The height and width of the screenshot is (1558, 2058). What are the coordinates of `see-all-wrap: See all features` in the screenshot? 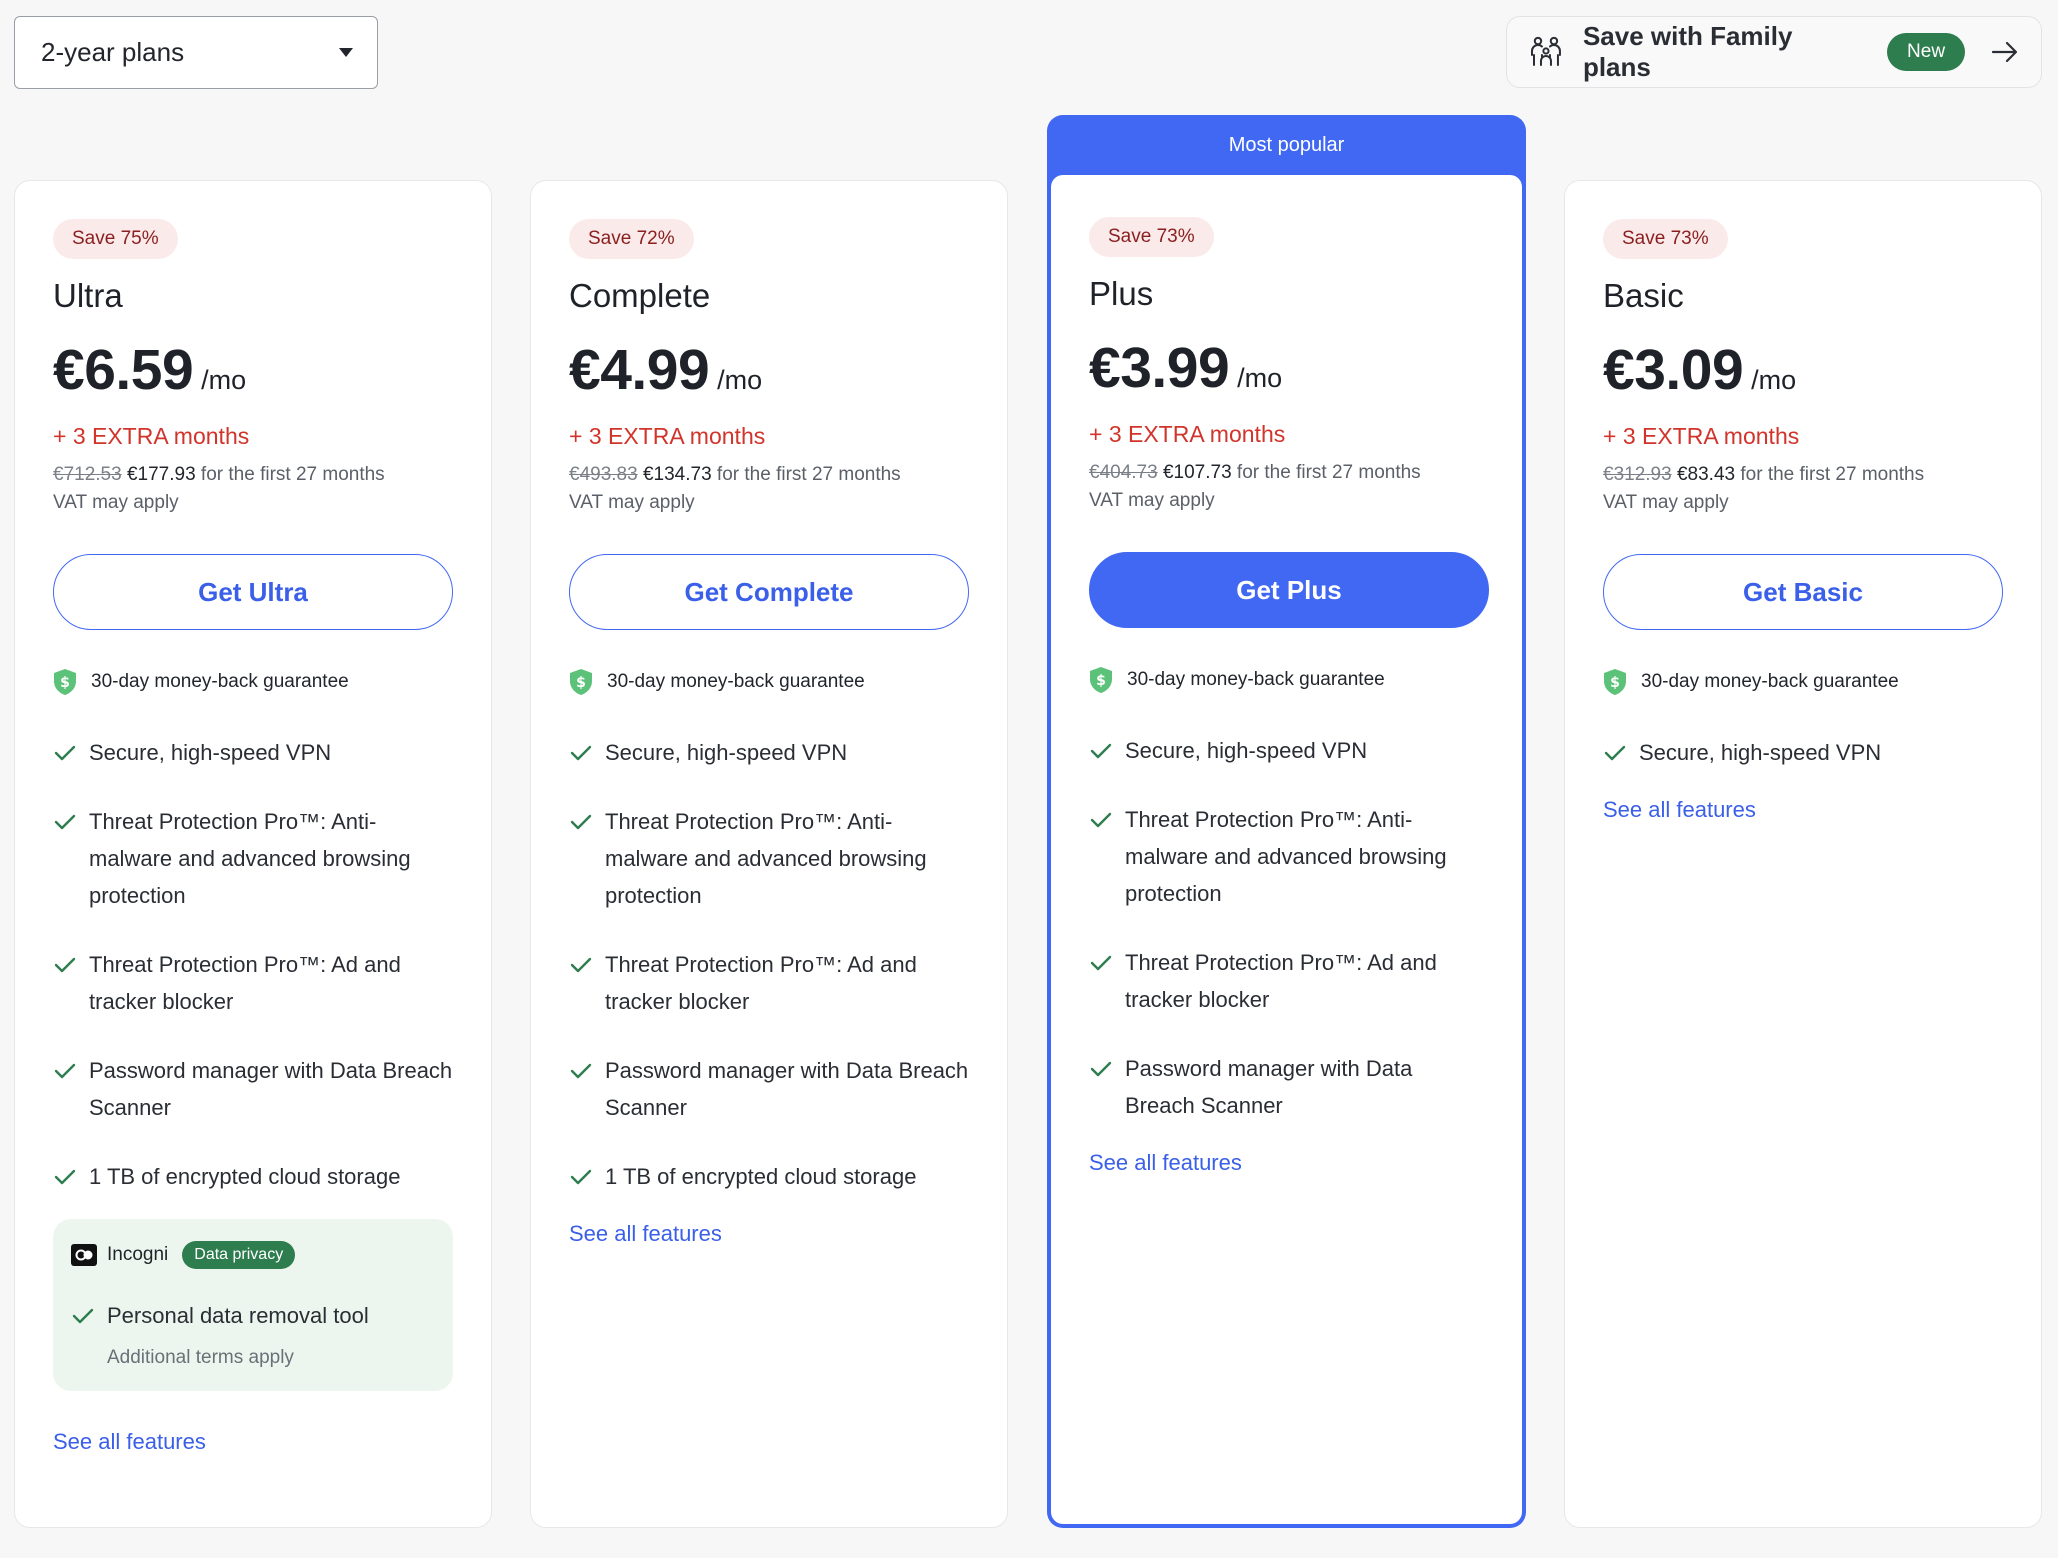 It's located at (1286, 1163).